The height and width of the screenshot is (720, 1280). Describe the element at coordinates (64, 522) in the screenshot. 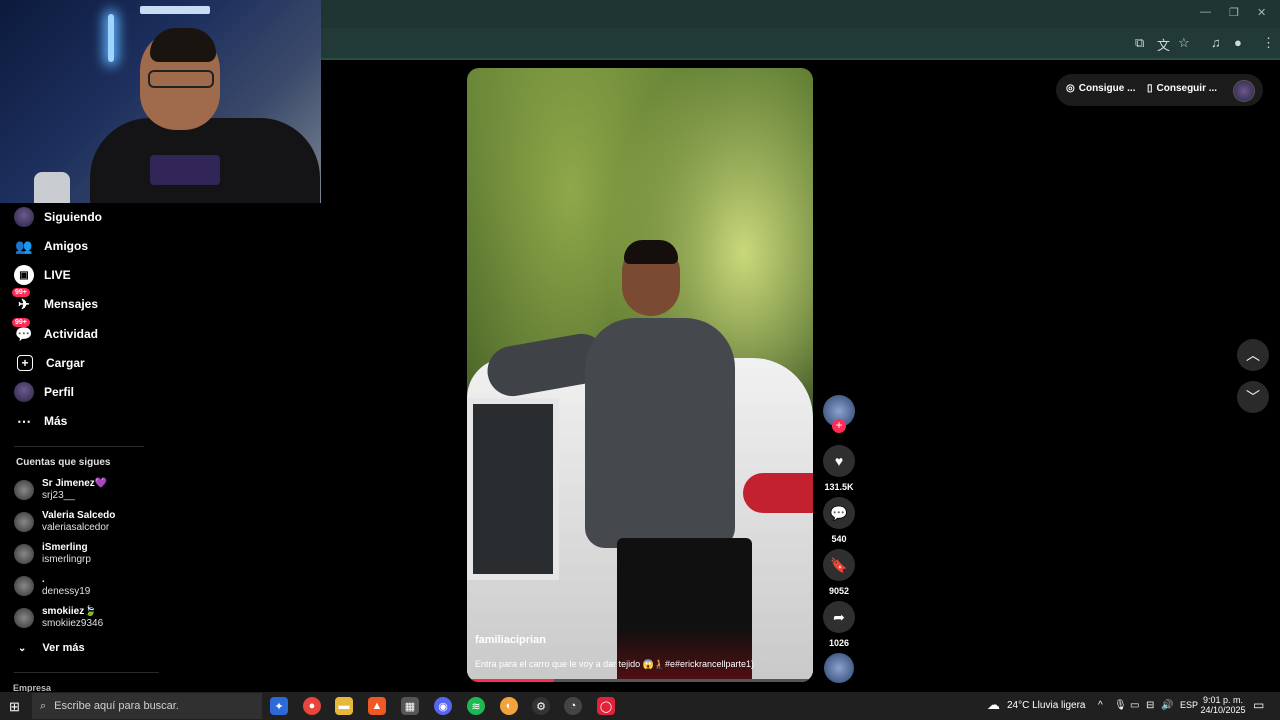

I see `account-item: Valeria Salcedo valeriasalcedor` at that location.